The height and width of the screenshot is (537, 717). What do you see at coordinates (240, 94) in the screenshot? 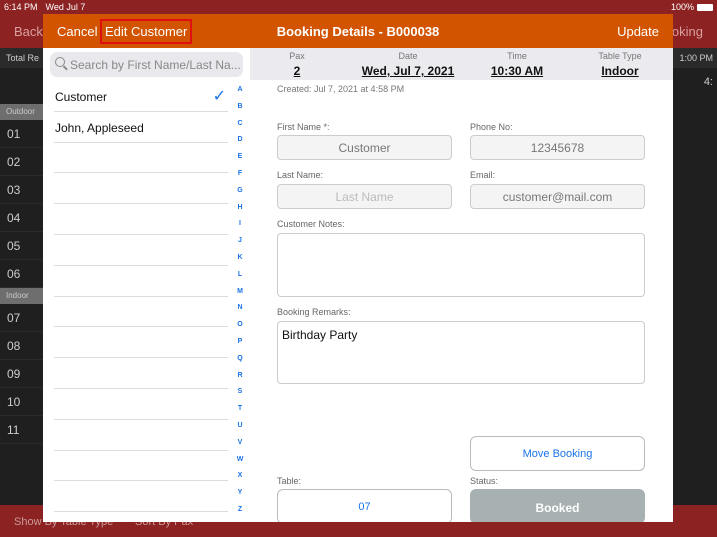
I see `index-letter: A` at bounding box center [240, 94].